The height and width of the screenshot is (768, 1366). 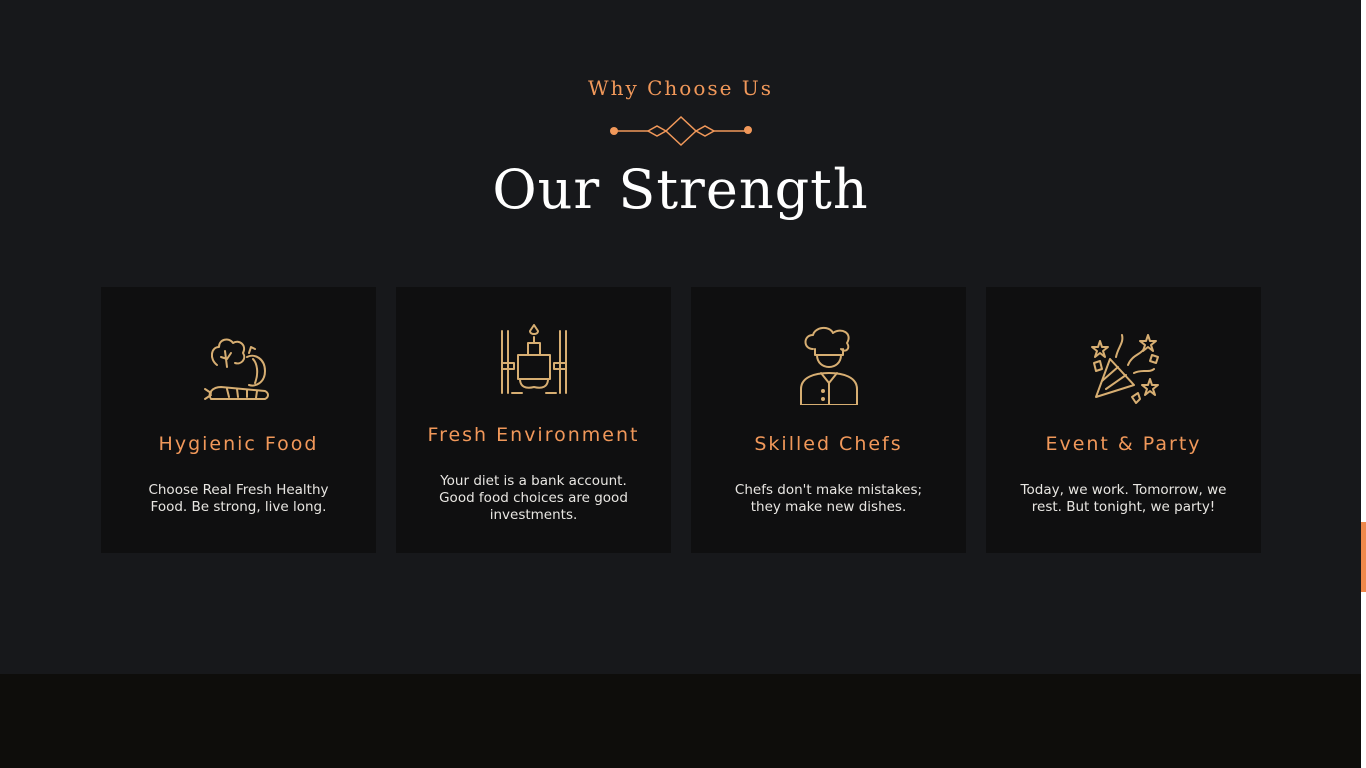 What do you see at coordinates (680, 721) in the screenshot?
I see `footer-band` at bounding box center [680, 721].